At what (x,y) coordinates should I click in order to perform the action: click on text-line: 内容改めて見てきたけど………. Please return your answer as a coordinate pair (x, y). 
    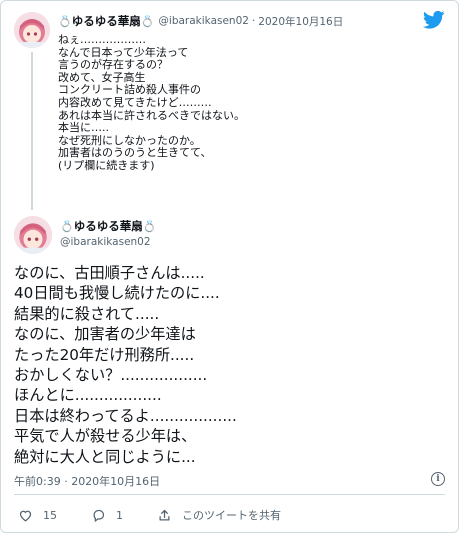
    Looking at the image, I should click on (135, 102).